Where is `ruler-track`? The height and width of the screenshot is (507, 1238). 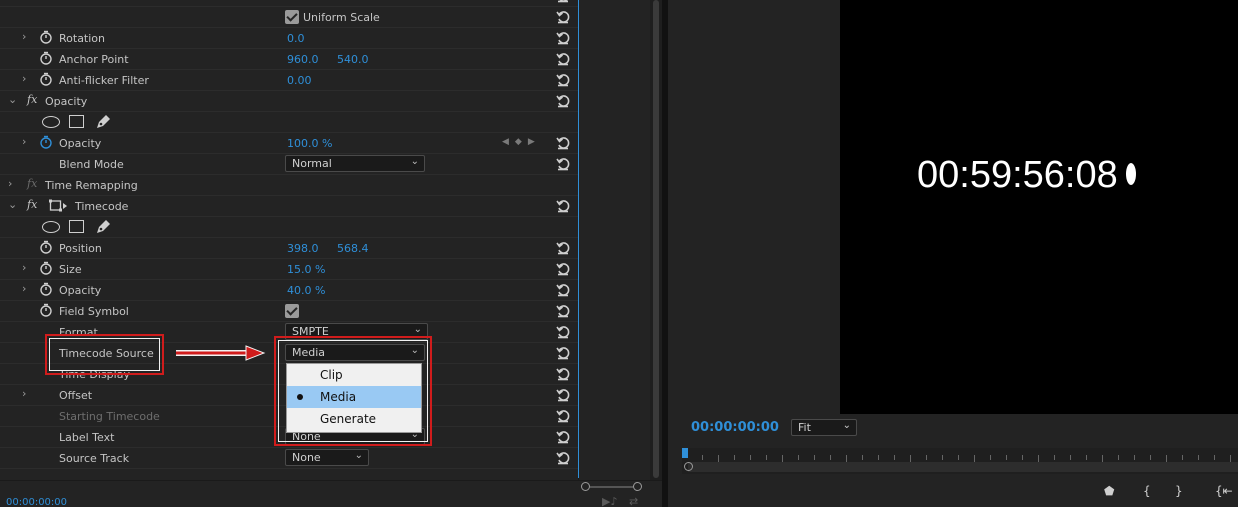
ruler-track is located at coordinates (963, 467).